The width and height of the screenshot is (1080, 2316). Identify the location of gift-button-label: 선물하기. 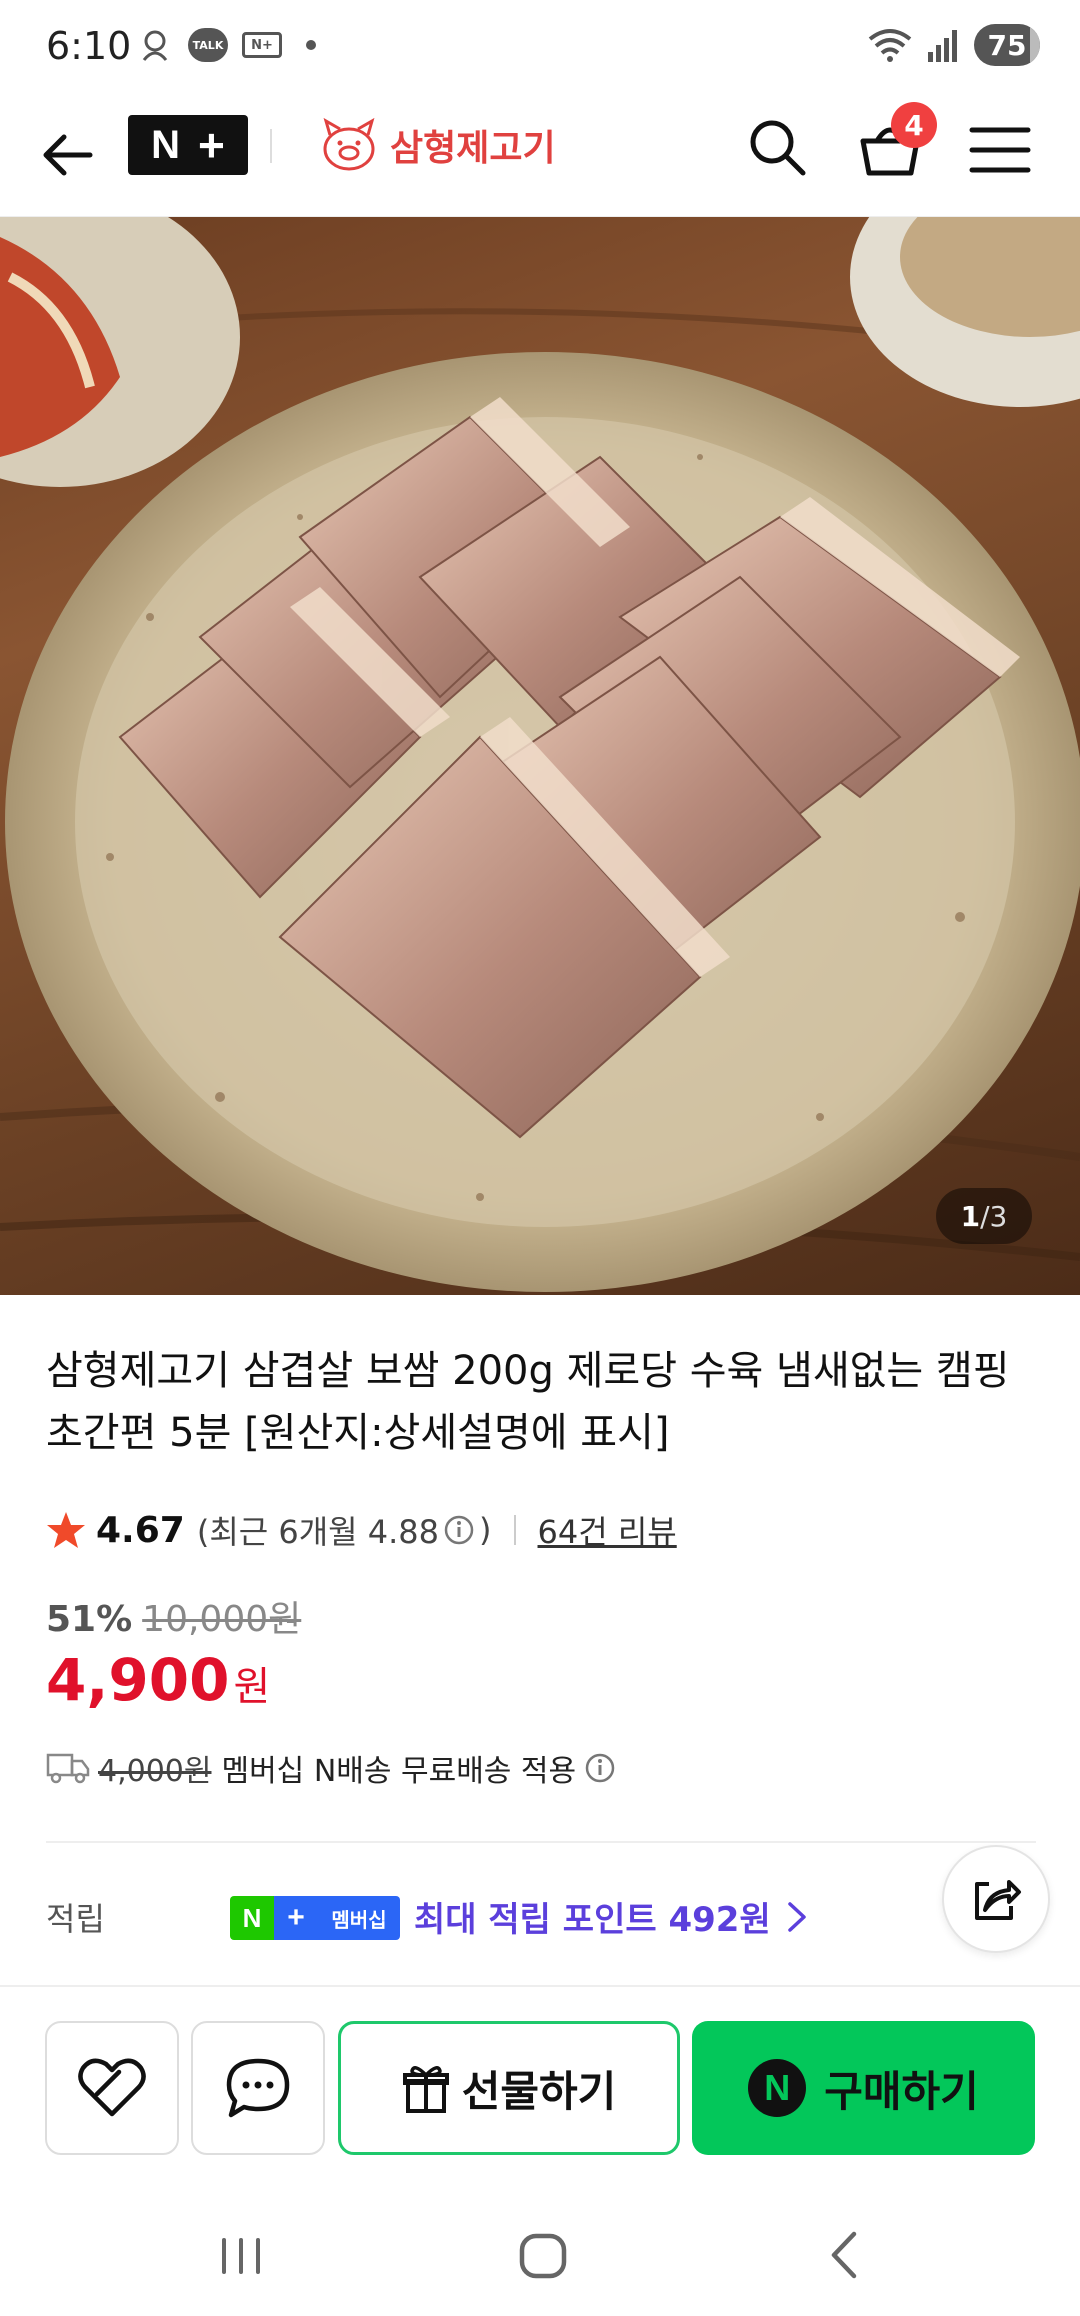
(539, 2091).